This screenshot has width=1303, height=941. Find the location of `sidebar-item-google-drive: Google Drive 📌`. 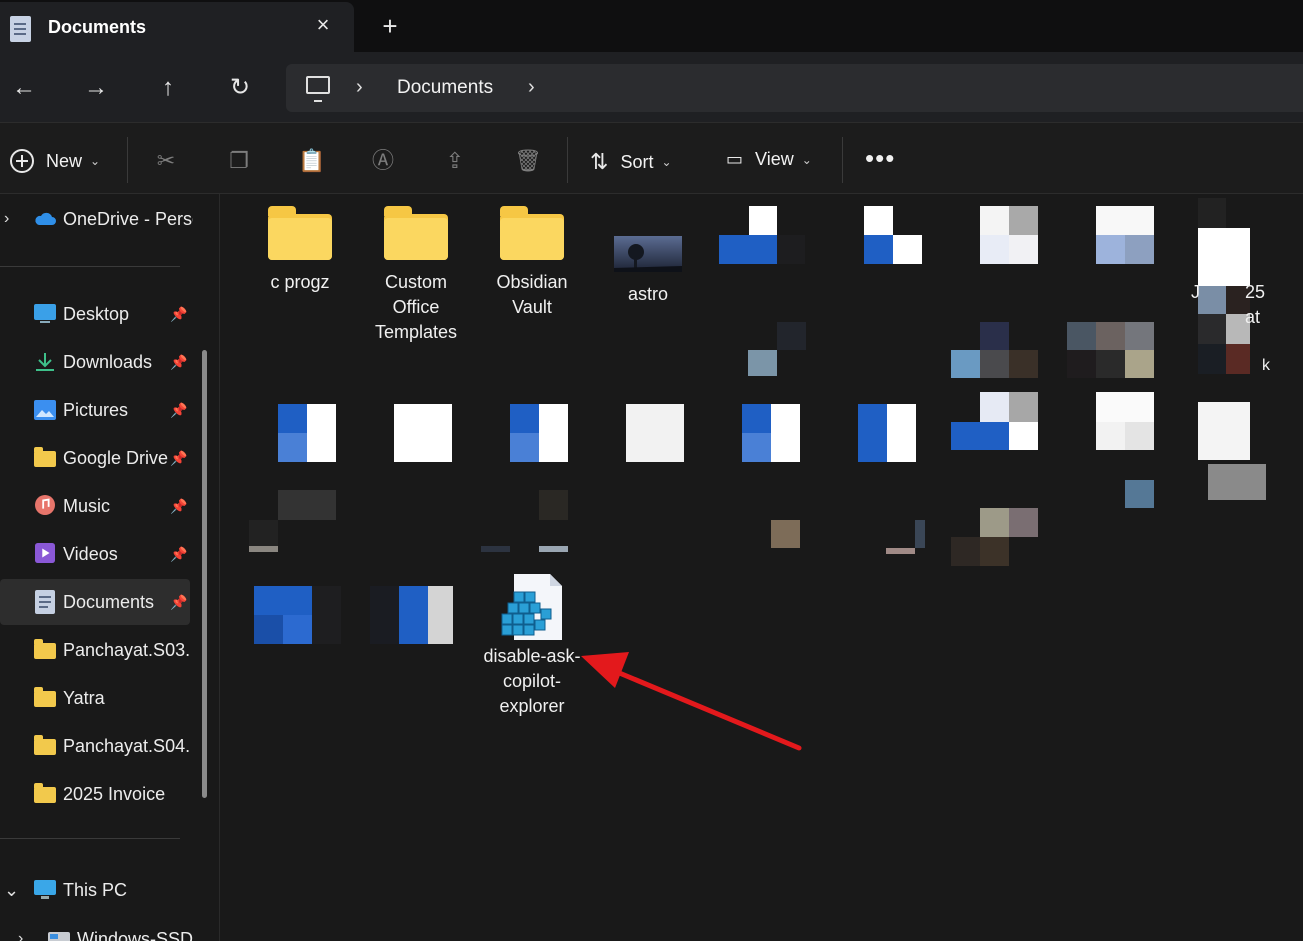

sidebar-item-google-drive: Google Drive 📌 is located at coordinates (95, 458).